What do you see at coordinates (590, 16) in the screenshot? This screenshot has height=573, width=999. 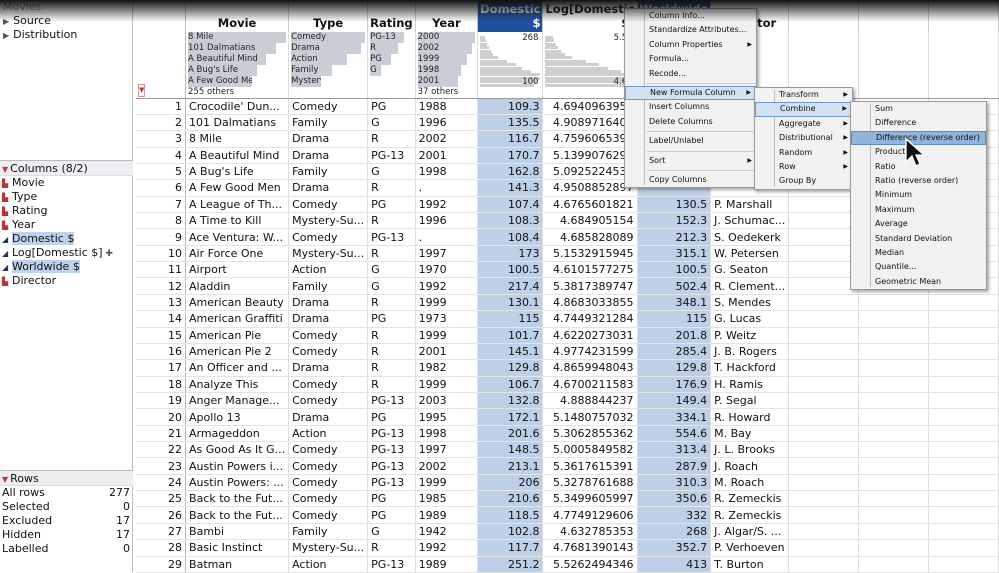 I see `column-header: Log[Domestic $]` at bounding box center [590, 16].